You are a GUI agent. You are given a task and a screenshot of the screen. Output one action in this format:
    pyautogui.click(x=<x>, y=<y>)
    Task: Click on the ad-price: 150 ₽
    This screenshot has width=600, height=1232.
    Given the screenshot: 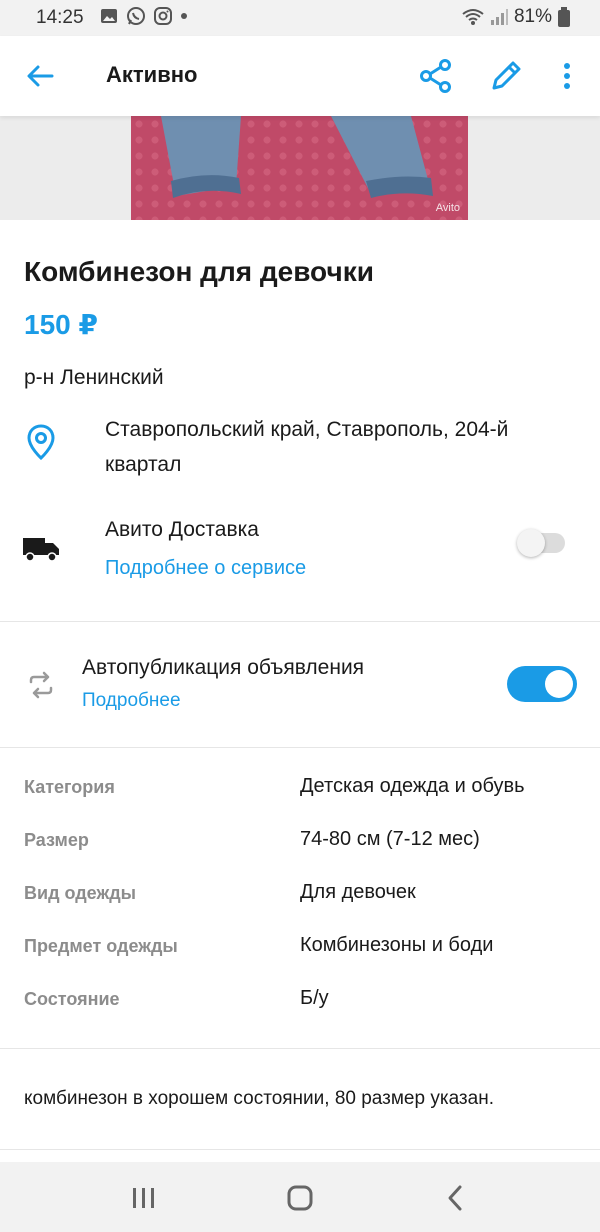 What is the action you would take?
    pyautogui.click(x=61, y=324)
    